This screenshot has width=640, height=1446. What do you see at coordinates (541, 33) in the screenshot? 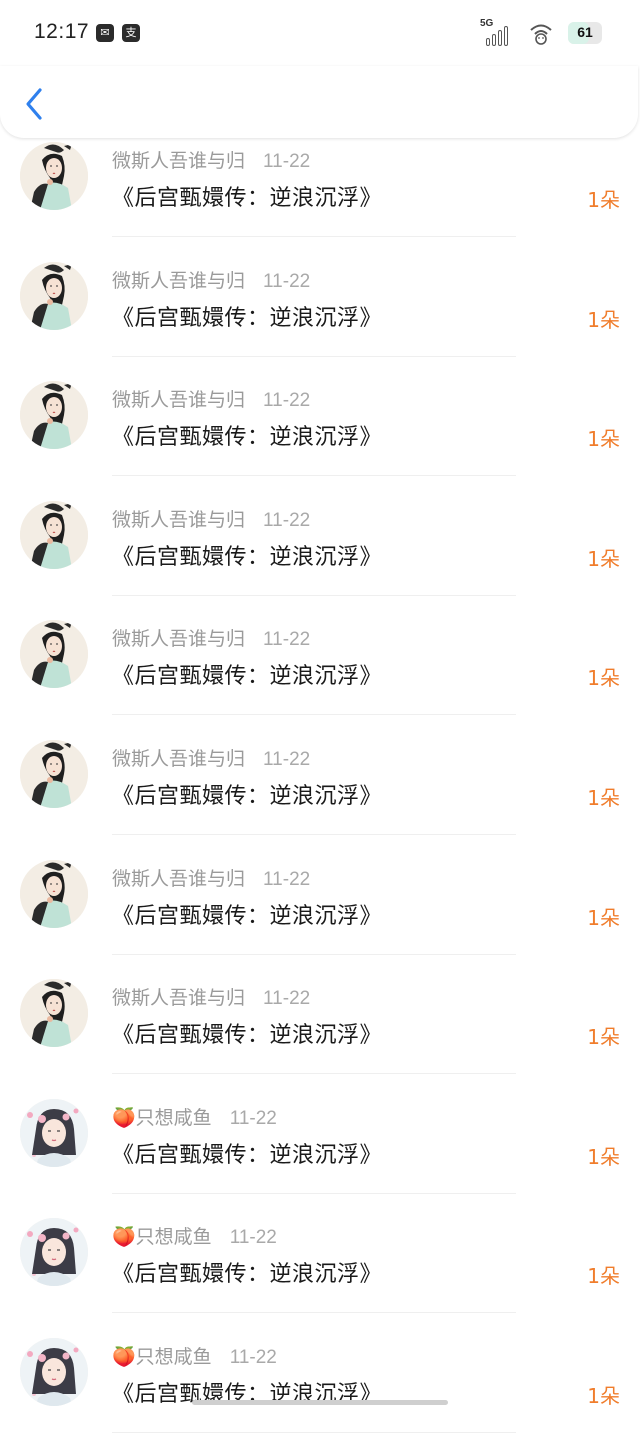
I see `status-indicators: 5G 61` at bounding box center [541, 33].